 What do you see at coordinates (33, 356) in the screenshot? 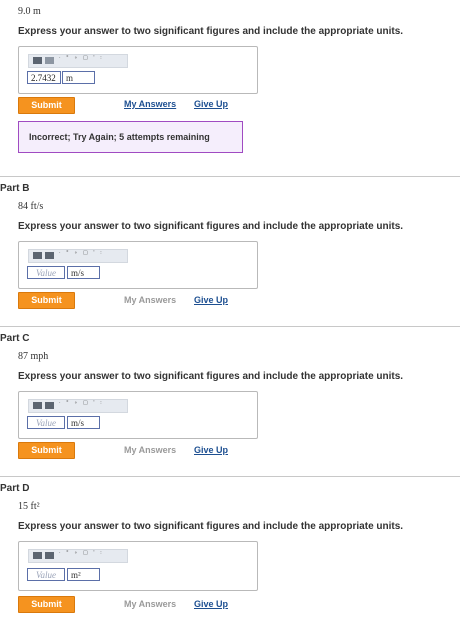
I see `part-c-quantity: 87 mph` at bounding box center [33, 356].